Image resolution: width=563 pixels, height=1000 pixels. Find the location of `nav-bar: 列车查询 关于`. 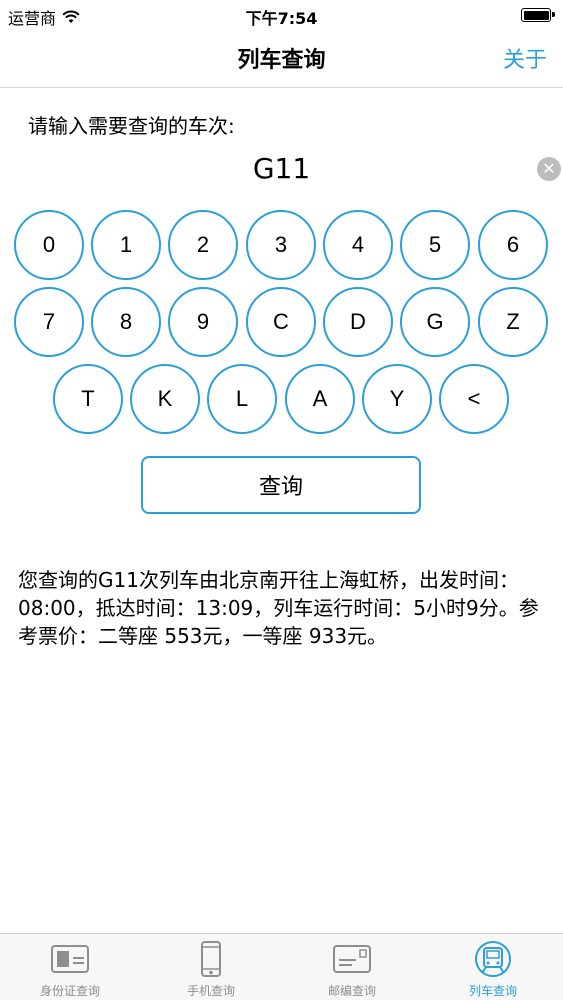

nav-bar: 列车查询 关于 is located at coordinates (281, 59).